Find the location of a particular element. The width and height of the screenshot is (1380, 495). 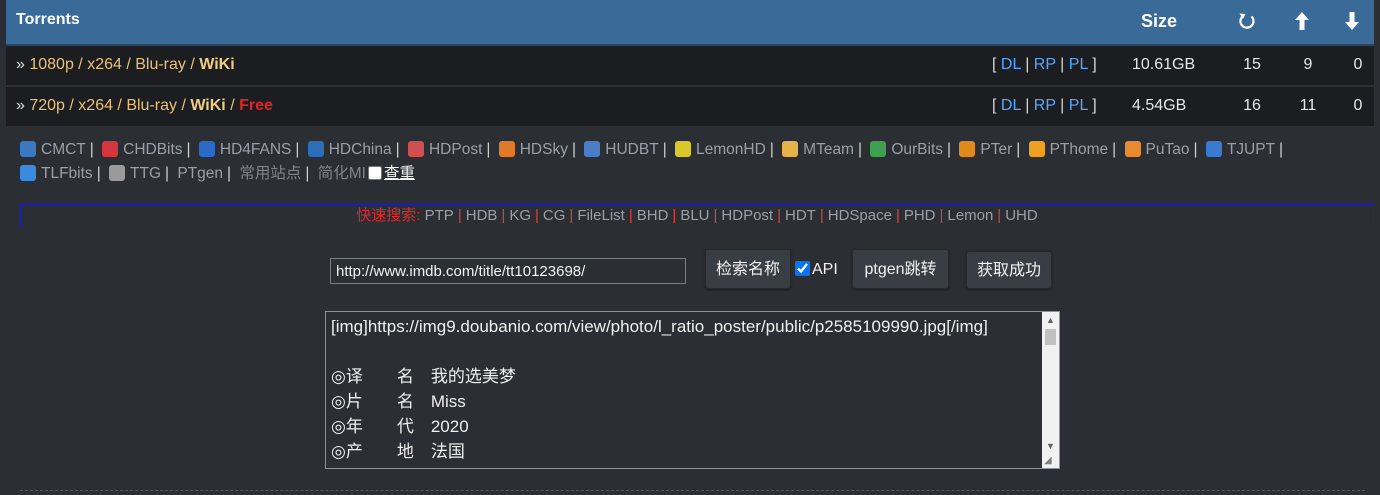

ptgen-jump-button: ptgen跳转 is located at coordinates (900, 269).